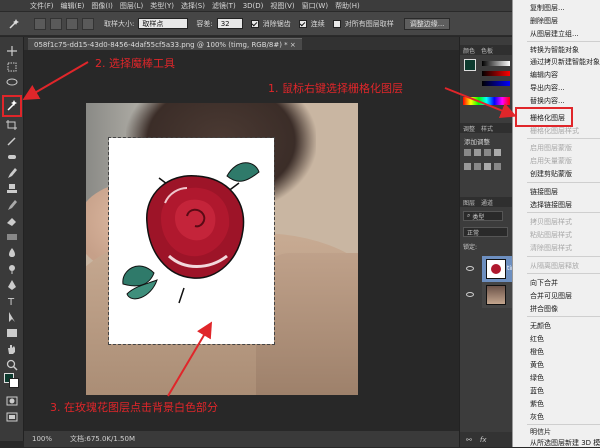  I want to click on menu-item-green: 绿色, so click(556, 378).